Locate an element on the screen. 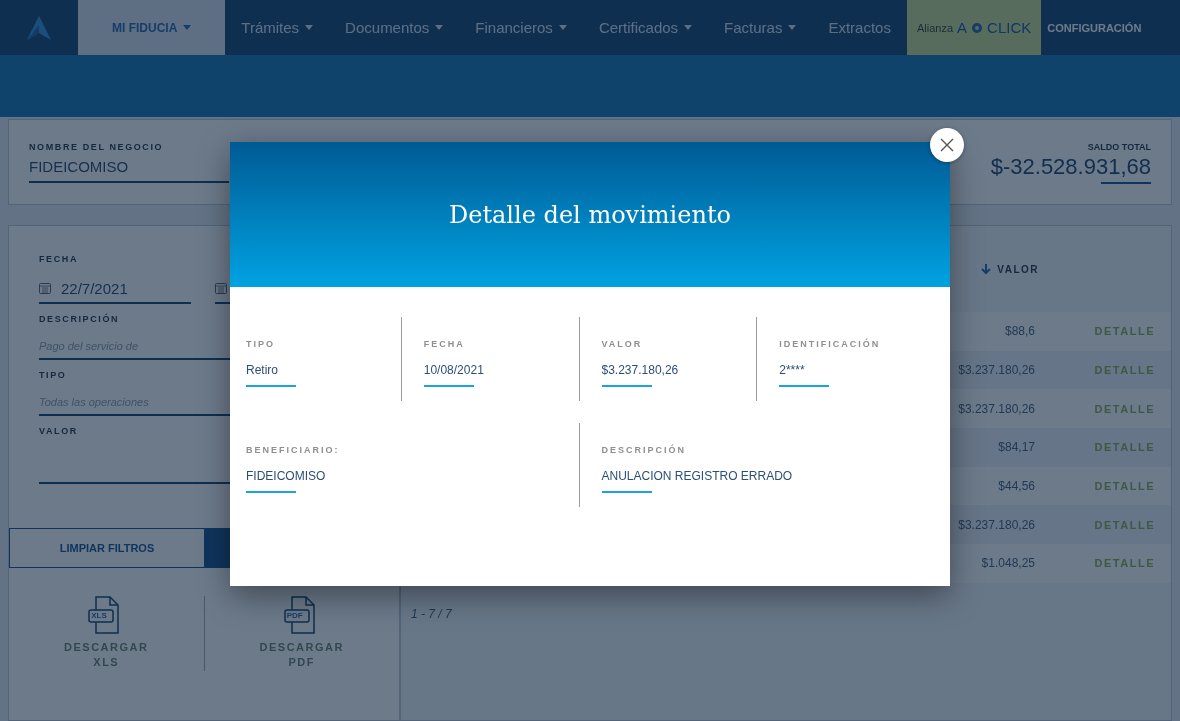 This screenshot has width=1180, height=721. date-field: 22/7/2021 is located at coordinates (115, 289).